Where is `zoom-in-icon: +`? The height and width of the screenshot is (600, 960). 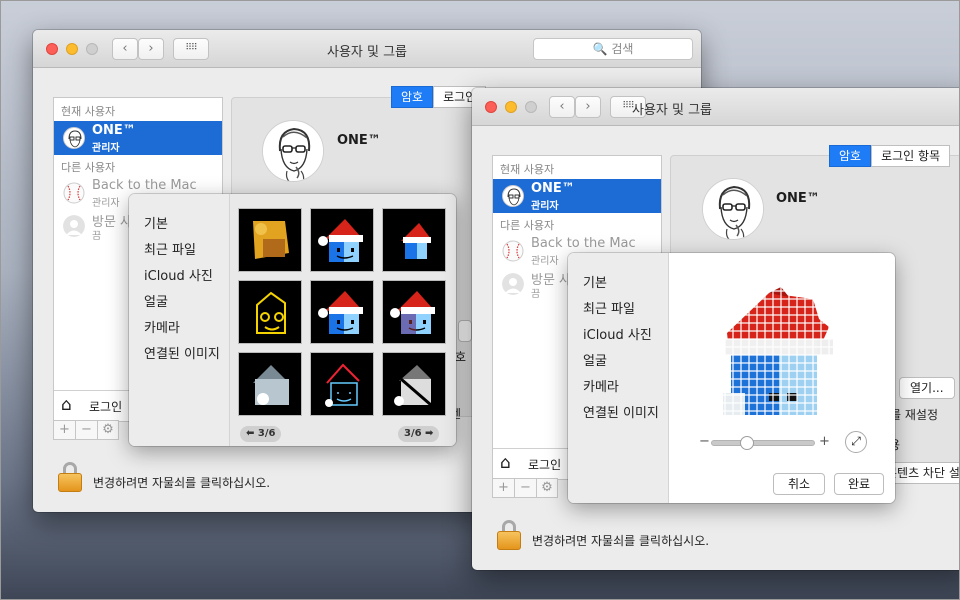 zoom-in-icon: + is located at coordinates (824, 441).